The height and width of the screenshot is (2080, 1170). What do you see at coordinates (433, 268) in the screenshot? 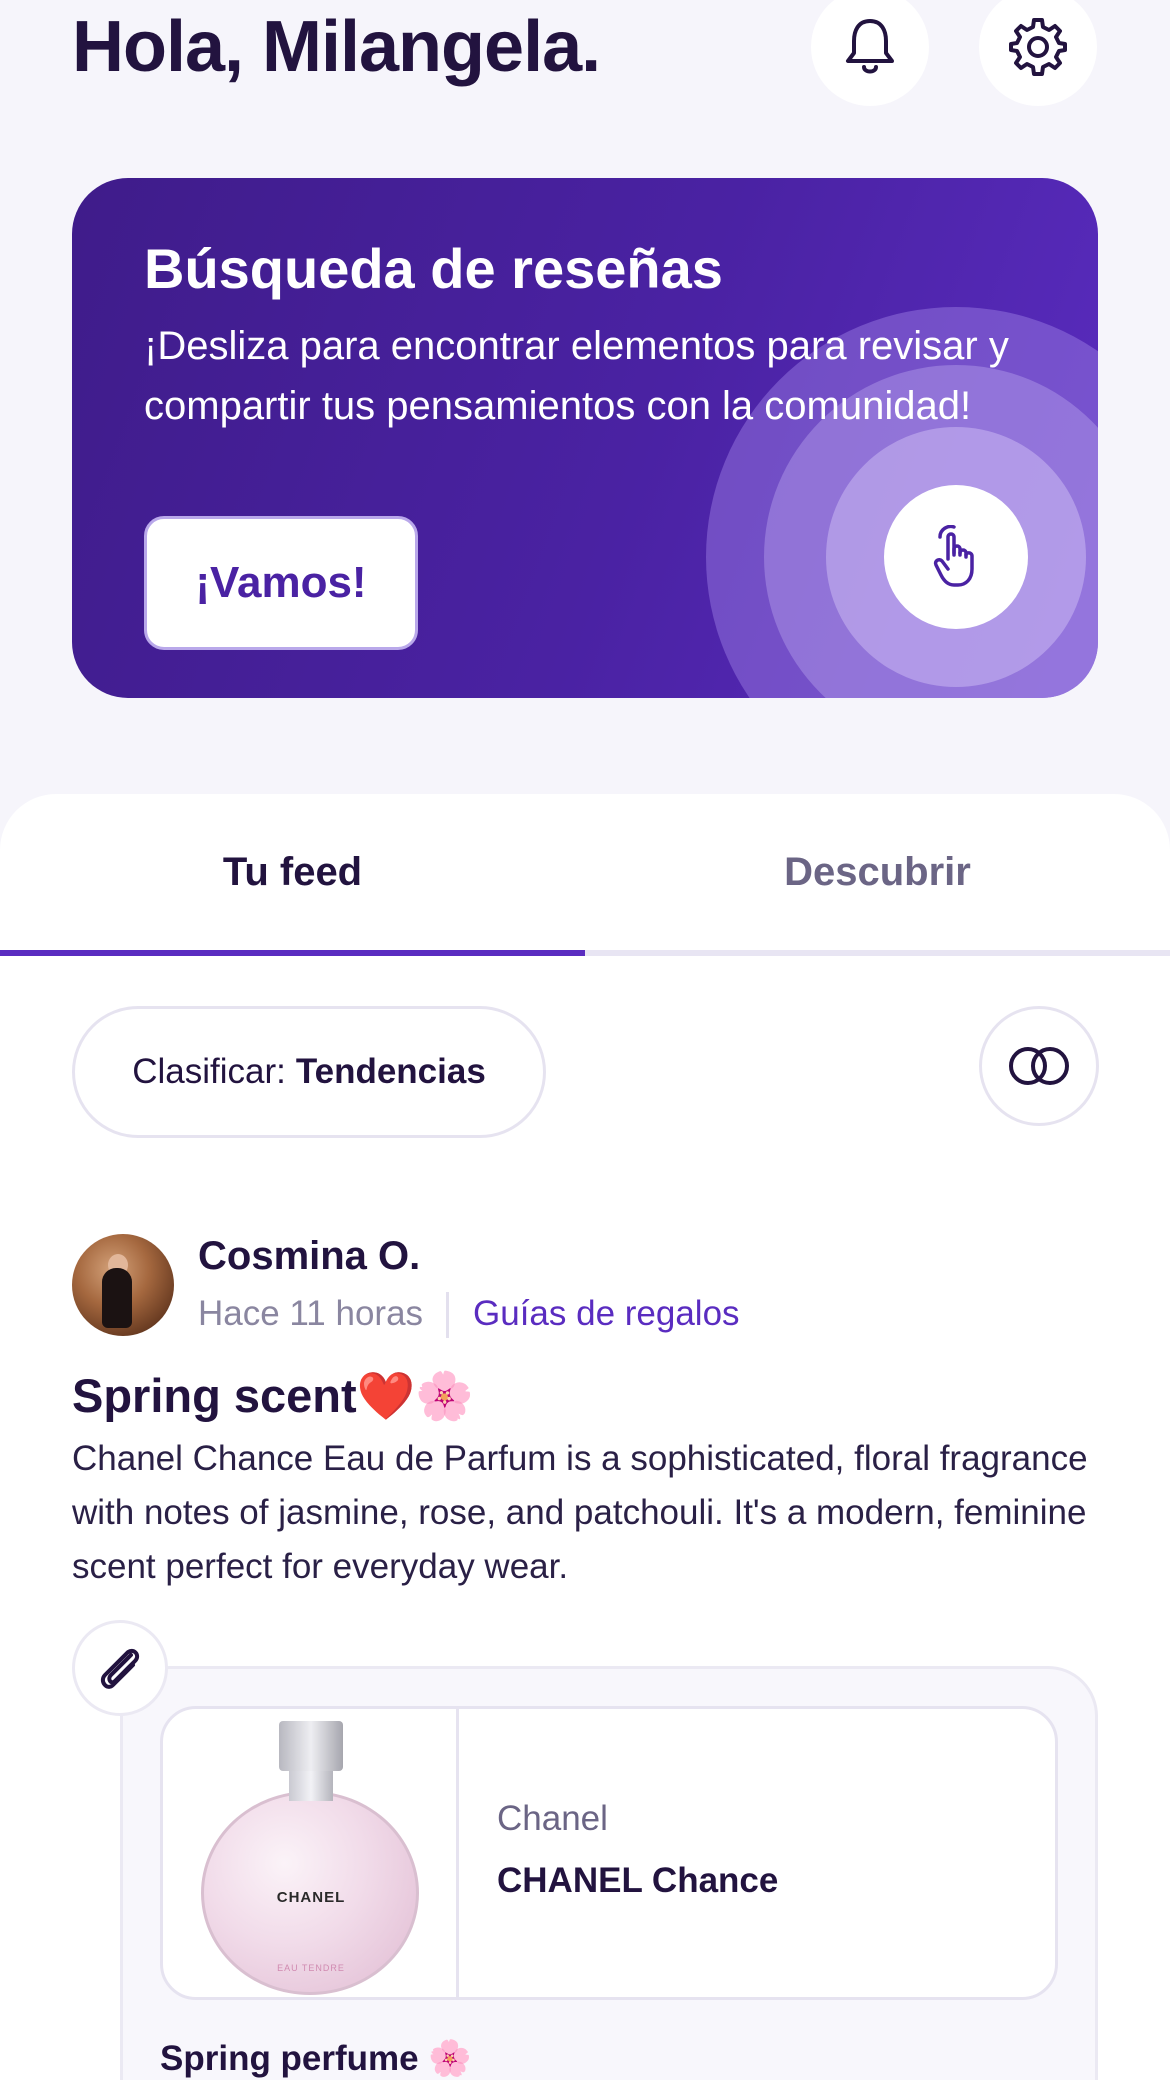
I see `promo-title: Búsqueda de reseñas` at bounding box center [433, 268].